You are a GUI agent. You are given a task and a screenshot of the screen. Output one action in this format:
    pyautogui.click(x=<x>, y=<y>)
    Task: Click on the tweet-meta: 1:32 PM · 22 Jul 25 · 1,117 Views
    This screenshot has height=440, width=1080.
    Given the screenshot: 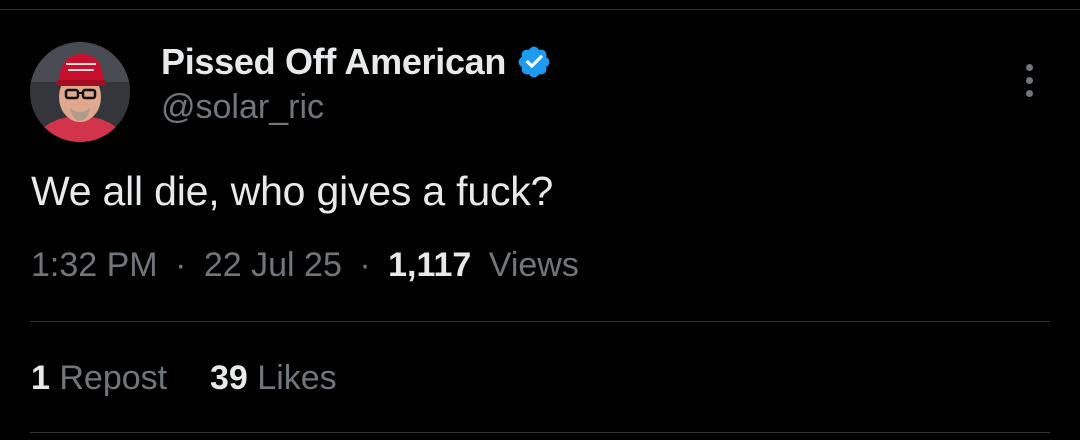 What is the action you would take?
    pyautogui.click(x=305, y=265)
    